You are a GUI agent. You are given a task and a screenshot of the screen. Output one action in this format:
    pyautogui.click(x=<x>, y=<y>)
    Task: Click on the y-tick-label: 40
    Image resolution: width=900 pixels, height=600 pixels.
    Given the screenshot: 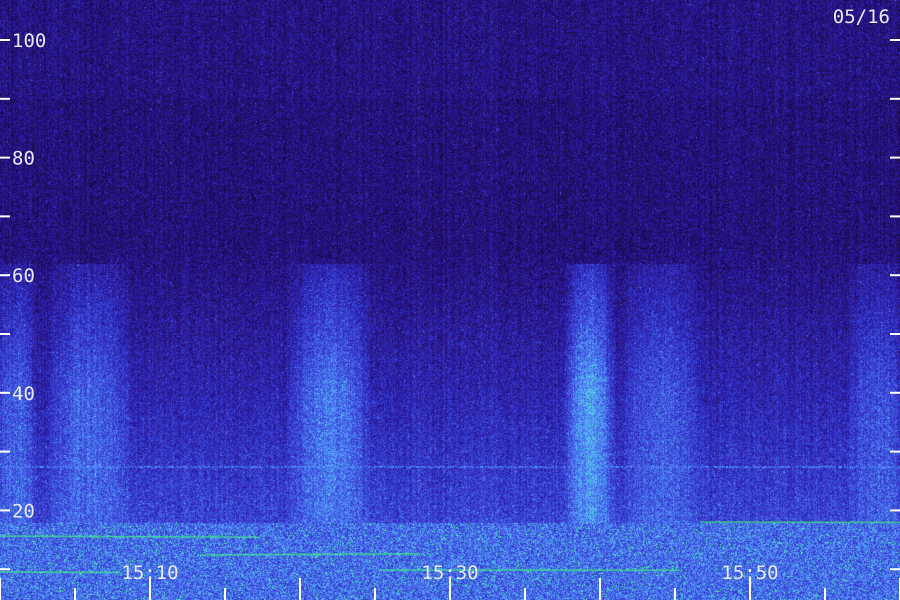 What is the action you would take?
    pyautogui.click(x=23, y=394)
    